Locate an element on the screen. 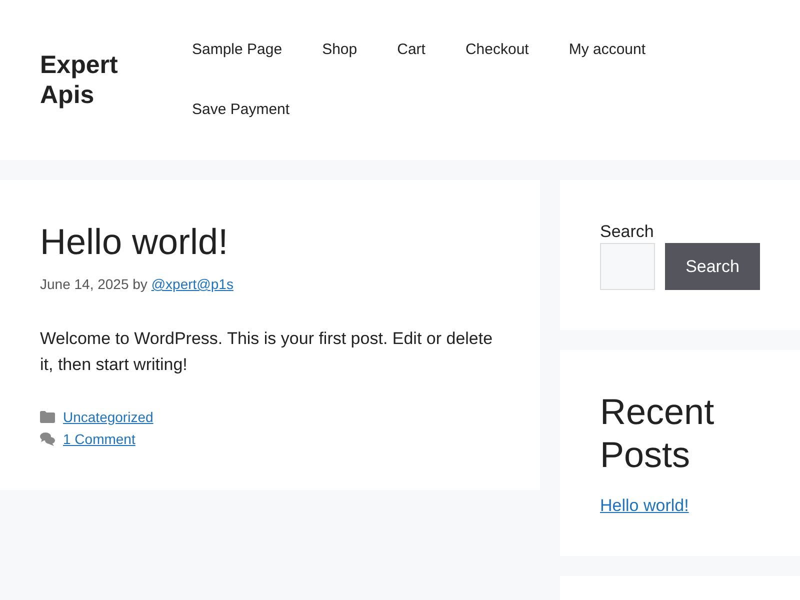 This screenshot has width=800, height=600. post-date: June 14, 2025 is located at coordinates (84, 284).